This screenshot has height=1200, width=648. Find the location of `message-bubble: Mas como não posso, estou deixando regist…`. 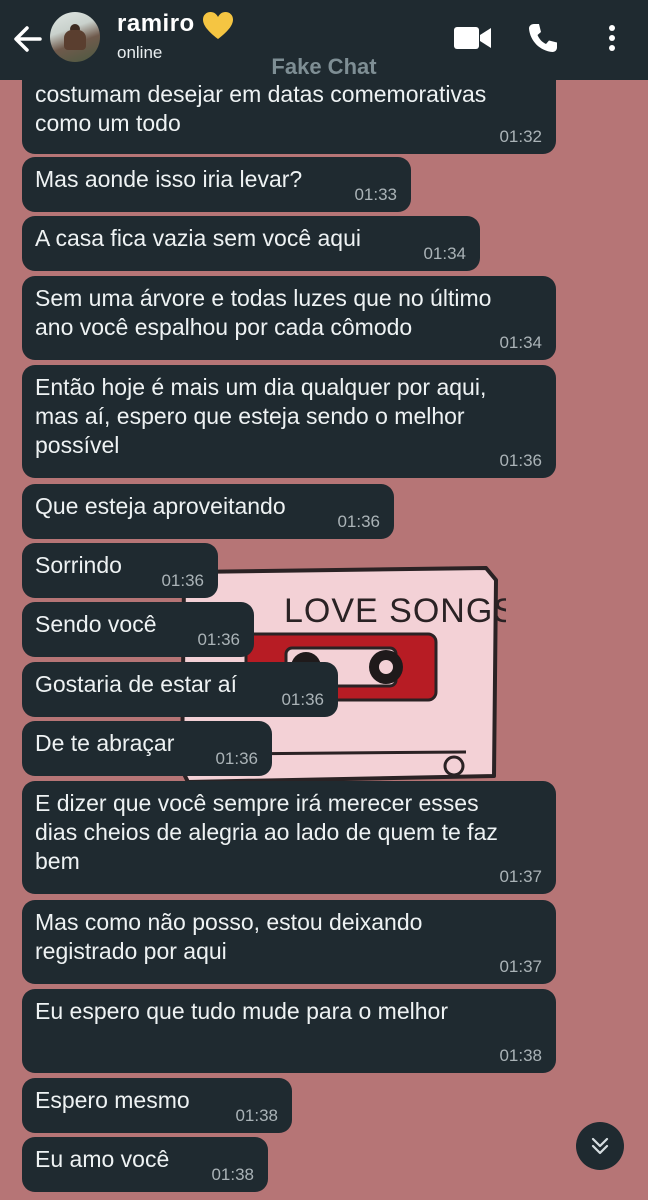

message-bubble: Mas como não posso, estou deixando regist… is located at coordinates (289, 942).